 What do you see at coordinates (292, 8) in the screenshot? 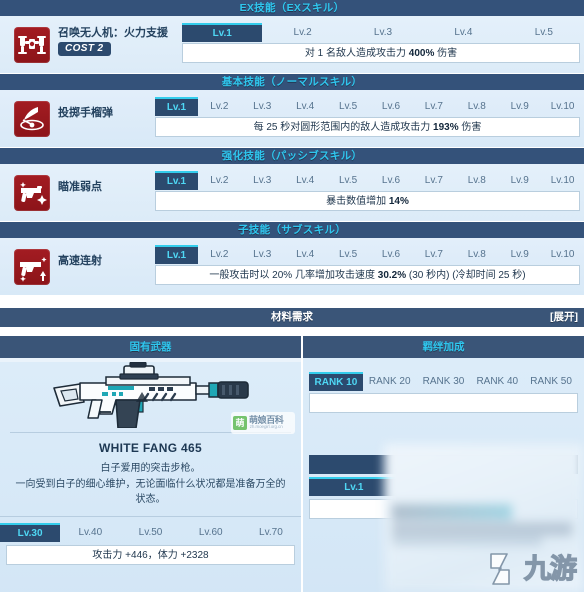
I see `section-header-ex: EX技能（EXスキル）` at bounding box center [292, 8].